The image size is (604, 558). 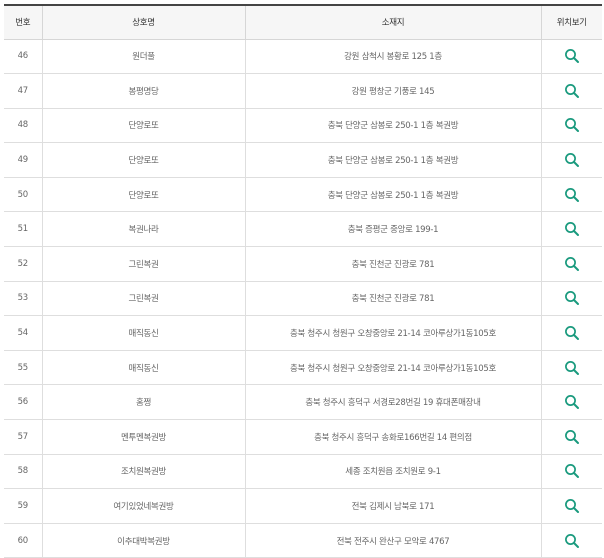 What do you see at coordinates (23, 299) in the screenshot?
I see `row-number: 53` at bounding box center [23, 299].